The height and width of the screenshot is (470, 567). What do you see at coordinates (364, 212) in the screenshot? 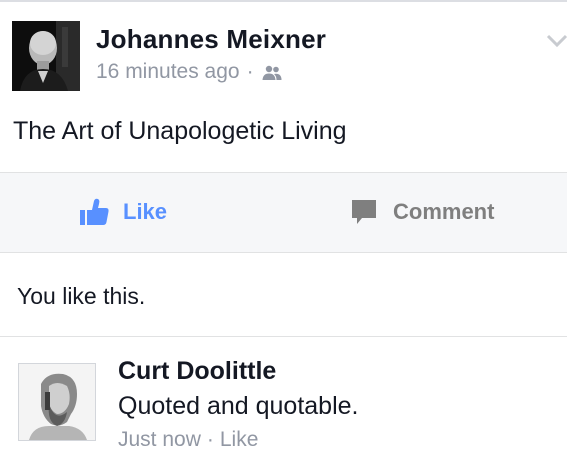
I see `speech-bubble-icon` at bounding box center [364, 212].